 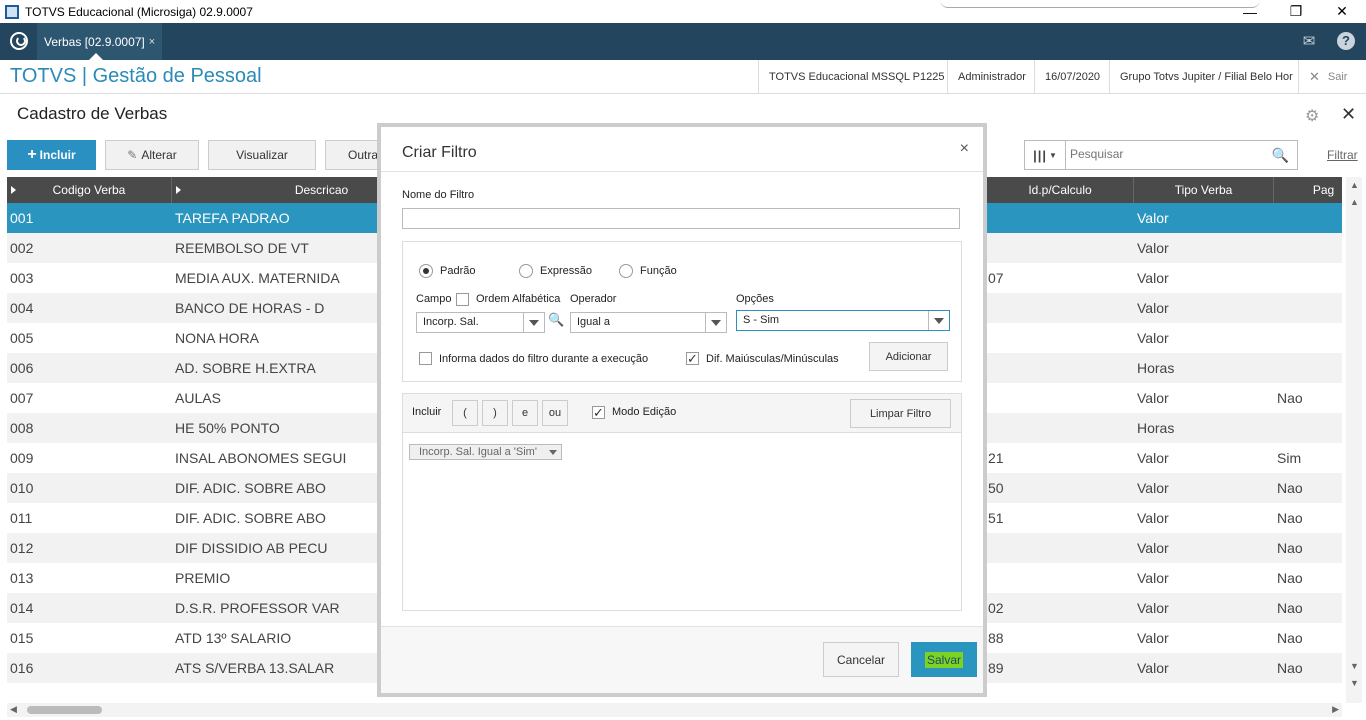 I want to click on ordem-alfabetica-checkbox, so click(x=462, y=299).